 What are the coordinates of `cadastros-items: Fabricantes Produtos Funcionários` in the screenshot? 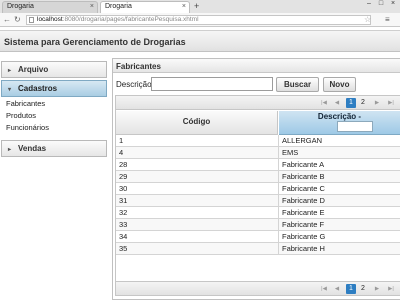 It's located at (54, 116).